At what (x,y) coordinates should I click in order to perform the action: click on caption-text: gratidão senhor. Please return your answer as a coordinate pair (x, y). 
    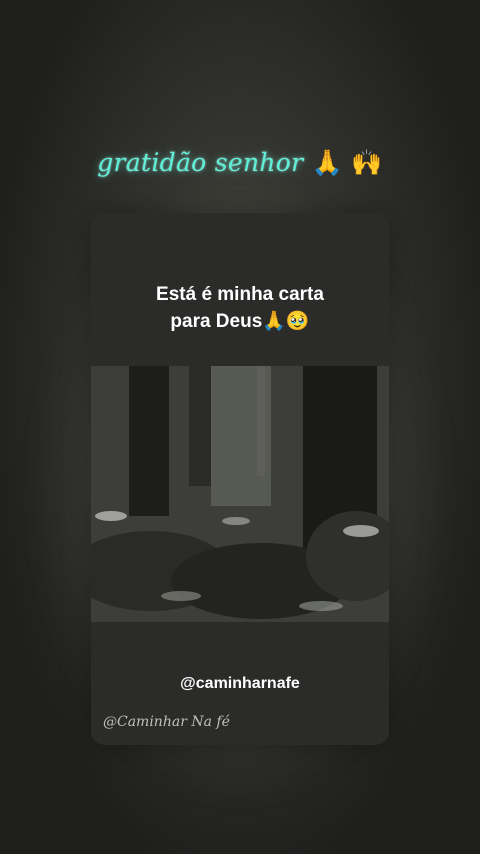
    Looking at the image, I should click on (200, 162).